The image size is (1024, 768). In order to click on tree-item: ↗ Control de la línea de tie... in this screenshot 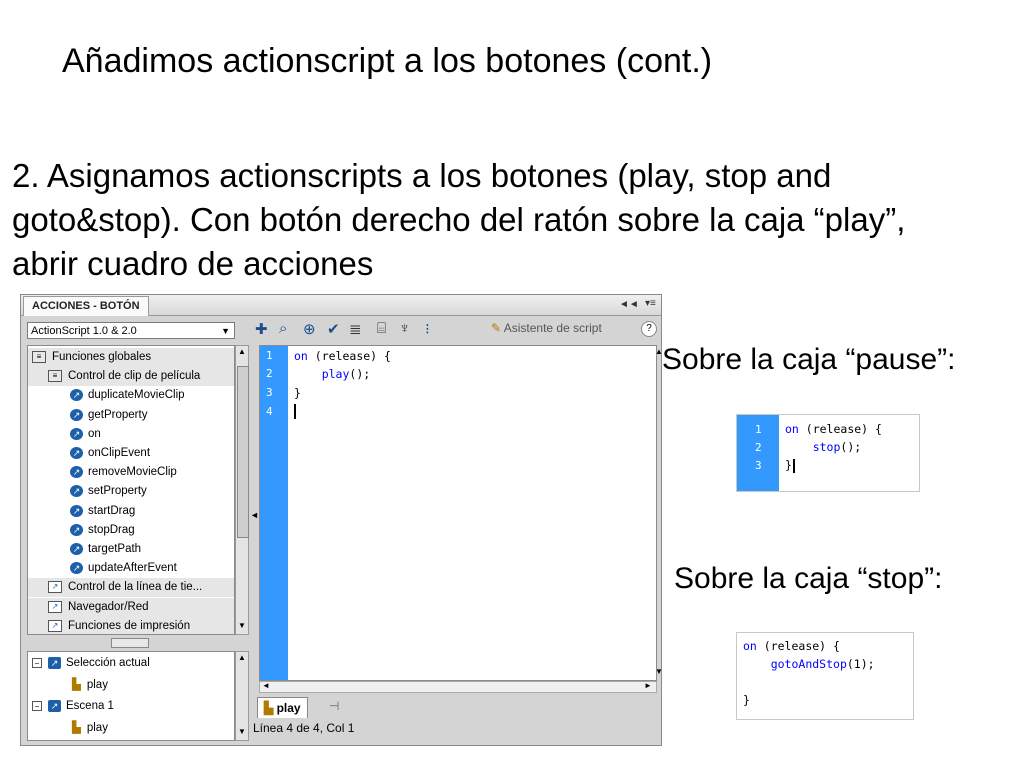, I will do `click(131, 588)`.